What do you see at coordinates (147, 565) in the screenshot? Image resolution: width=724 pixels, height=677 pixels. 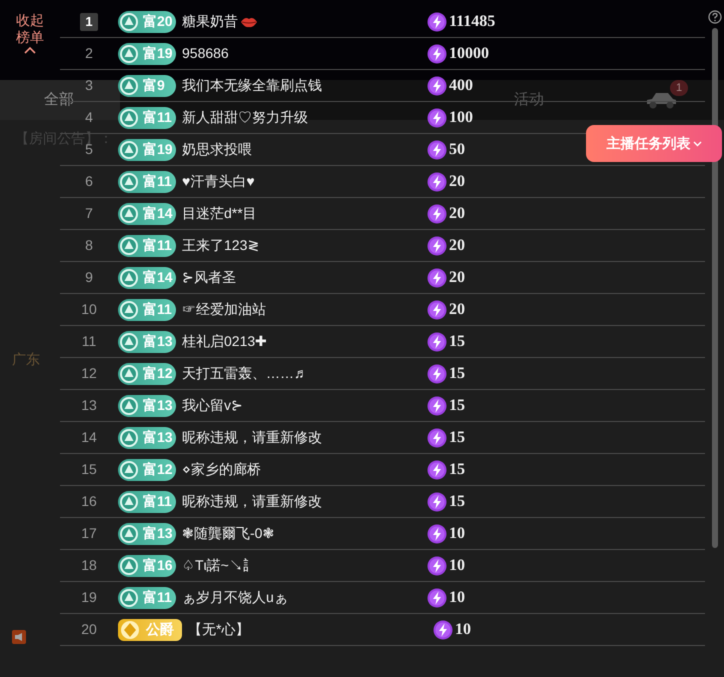 I see `level-badge: 富16` at bounding box center [147, 565].